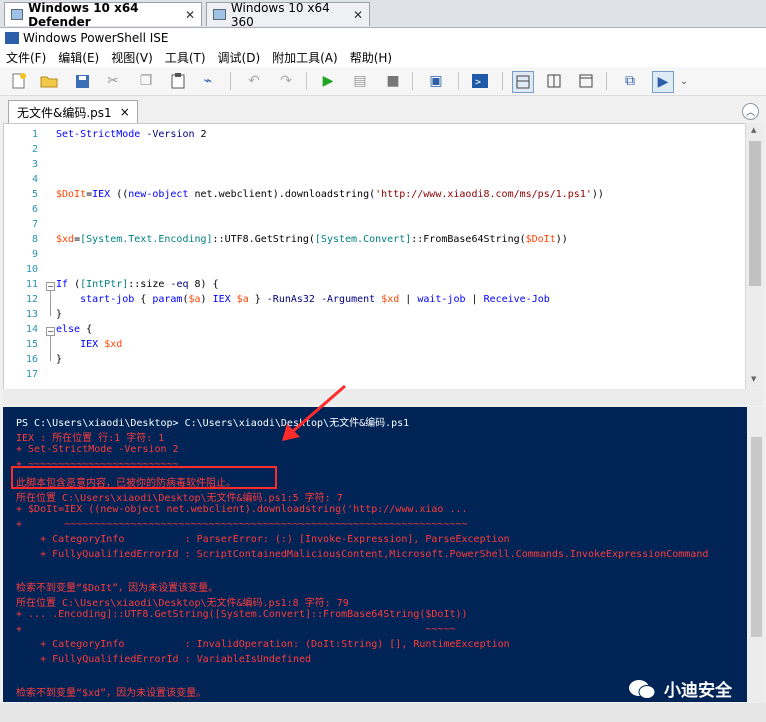  I want to click on watermark-text: 小迪安全, so click(698, 691).